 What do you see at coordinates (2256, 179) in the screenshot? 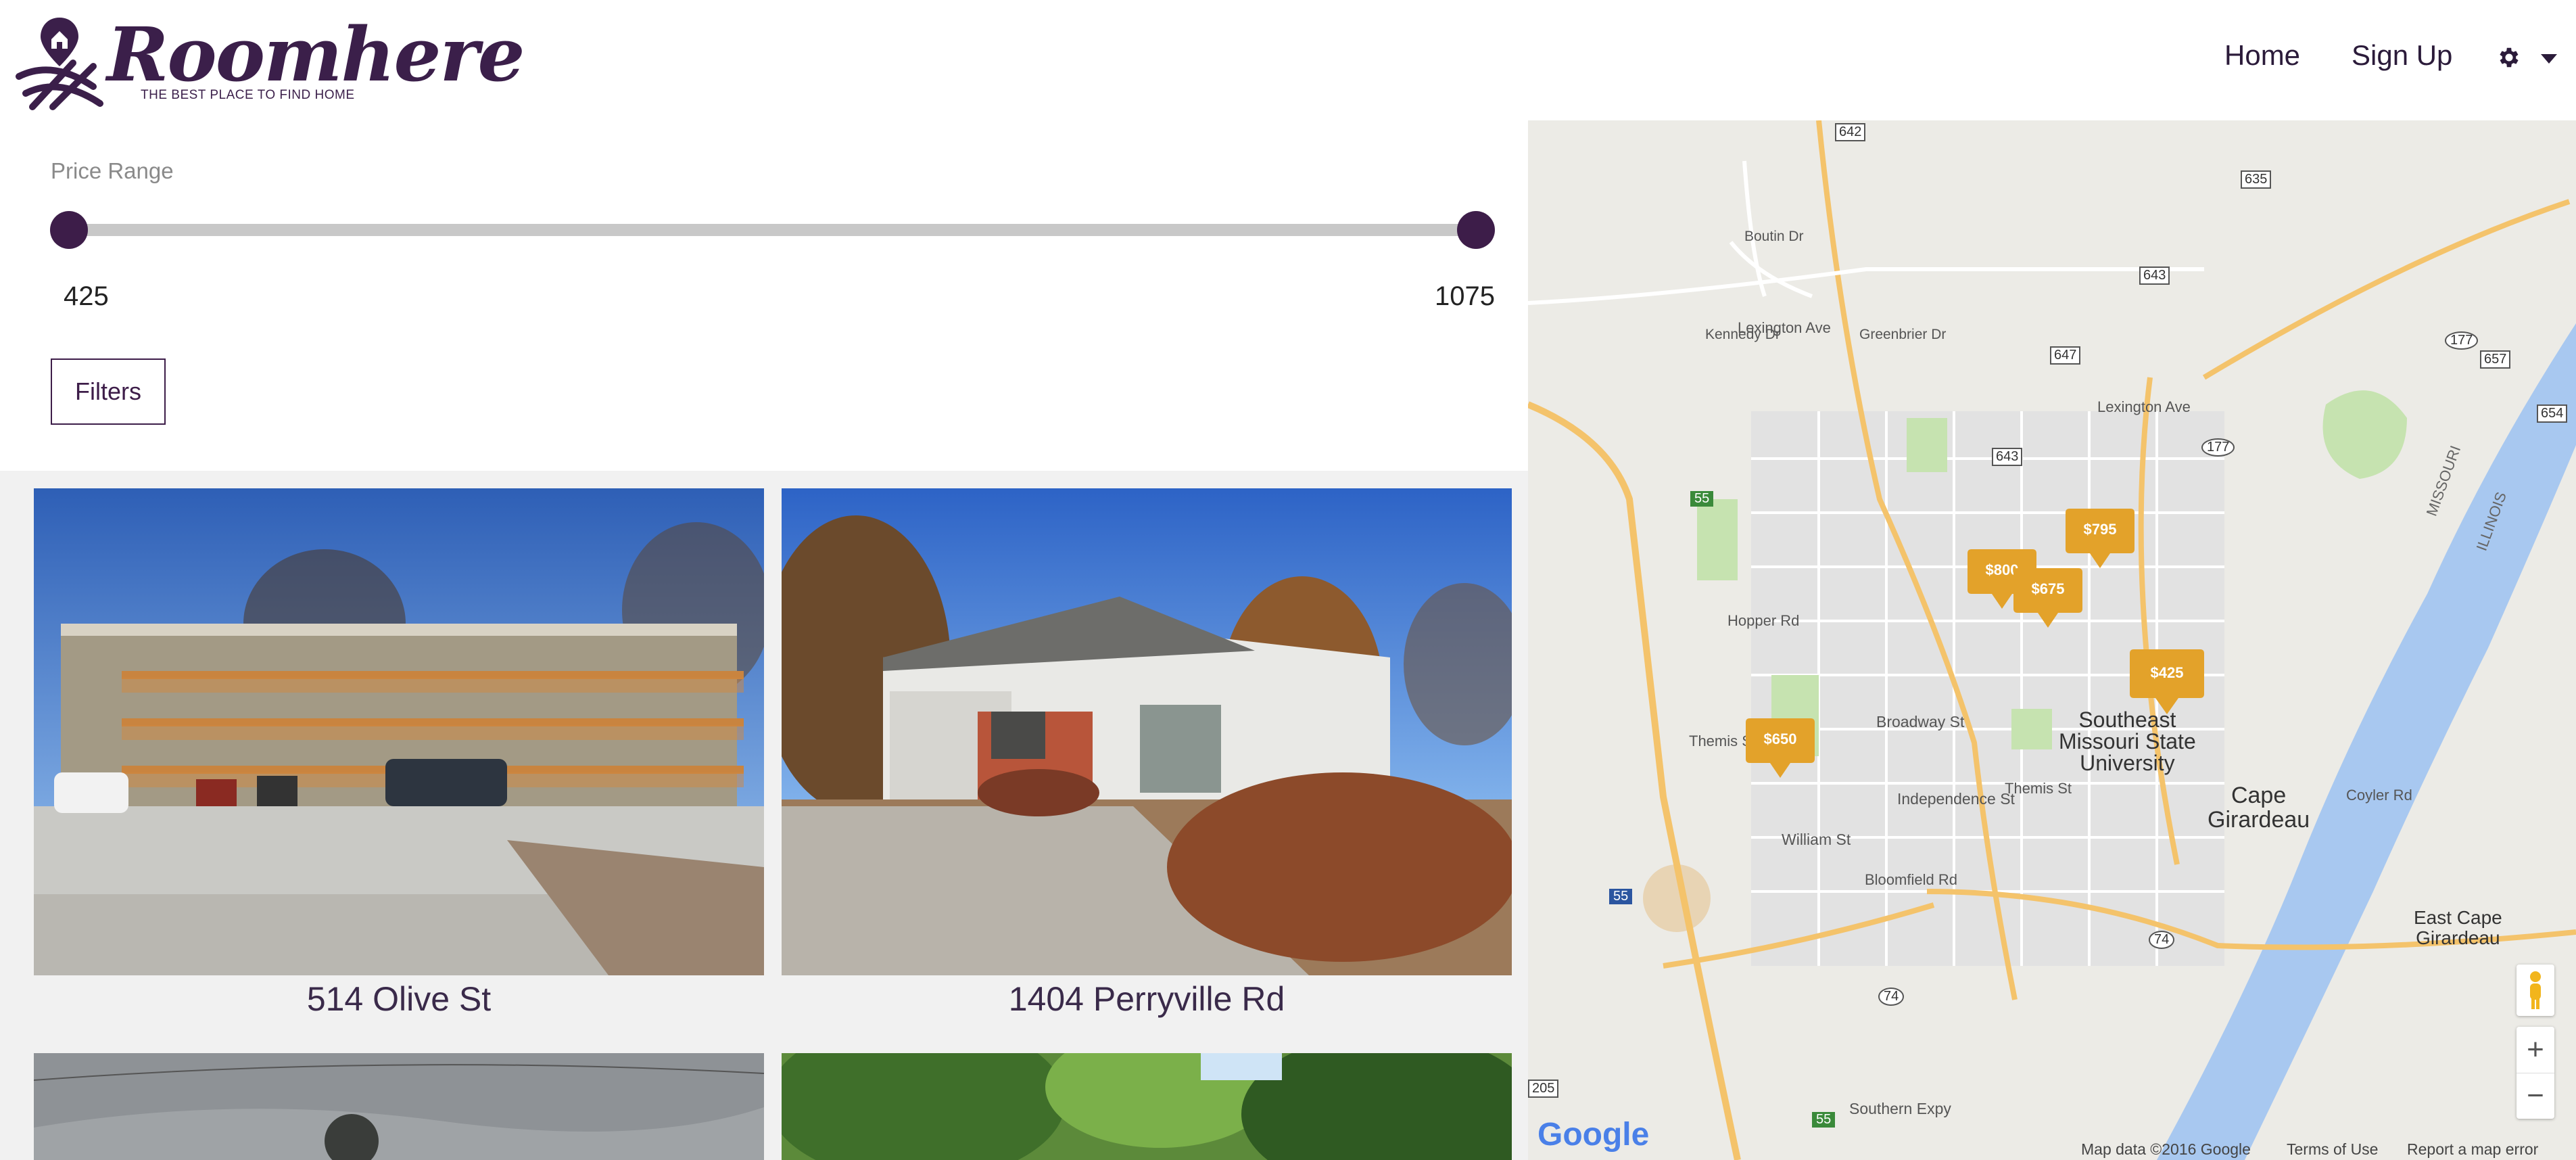
I see `road-shield: 635` at bounding box center [2256, 179].